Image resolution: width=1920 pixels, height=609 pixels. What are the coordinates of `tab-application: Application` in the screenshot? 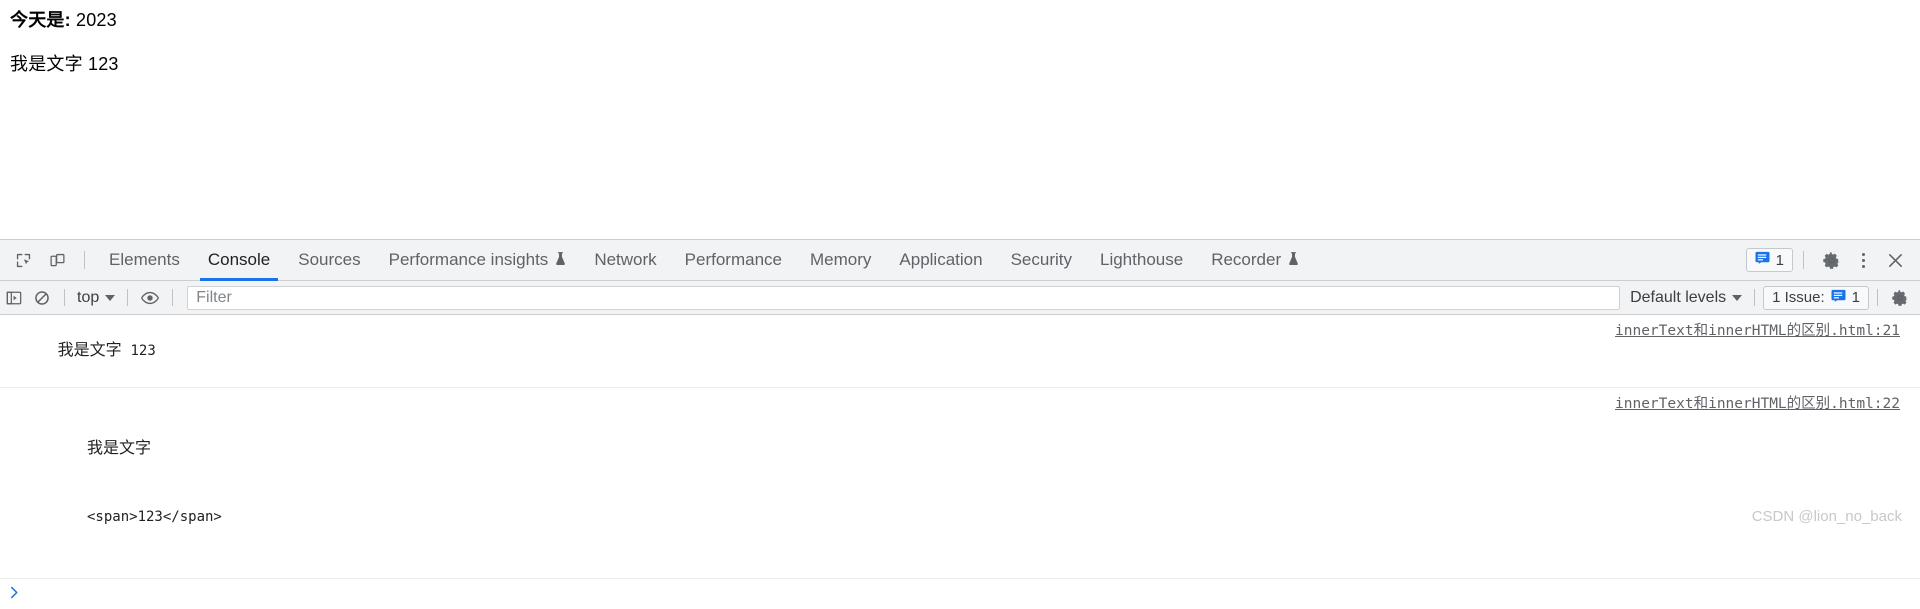 It's located at (940, 260).